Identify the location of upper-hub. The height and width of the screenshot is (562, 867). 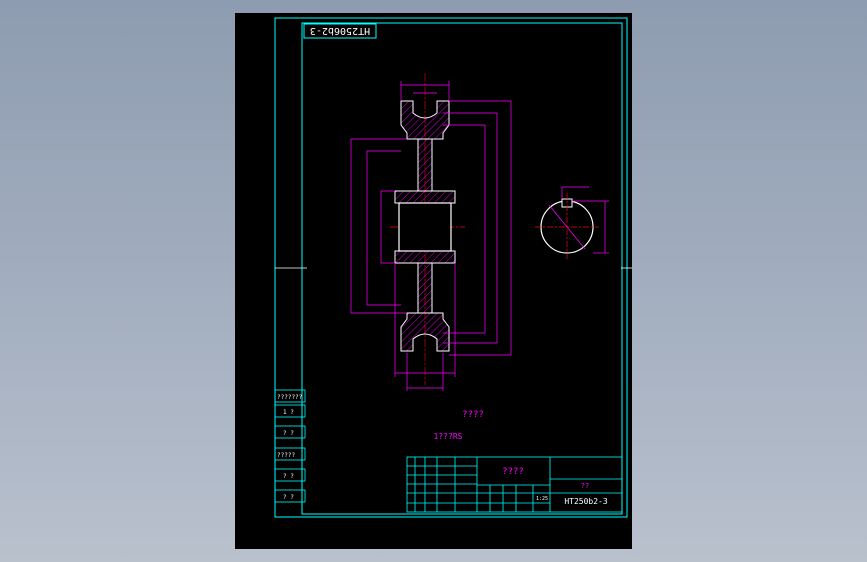
(425, 197).